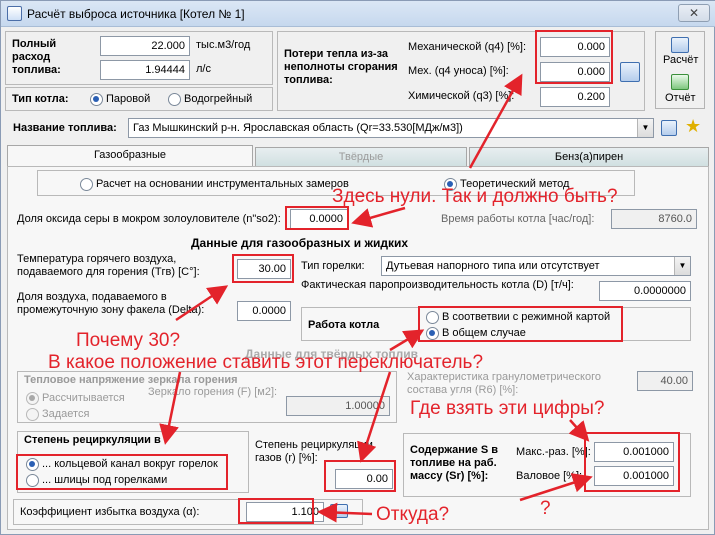 Image resolution: width=715 pixels, height=535 pixels. I want to click on arrow-to-sulfur-oxide, so click(378, 217).